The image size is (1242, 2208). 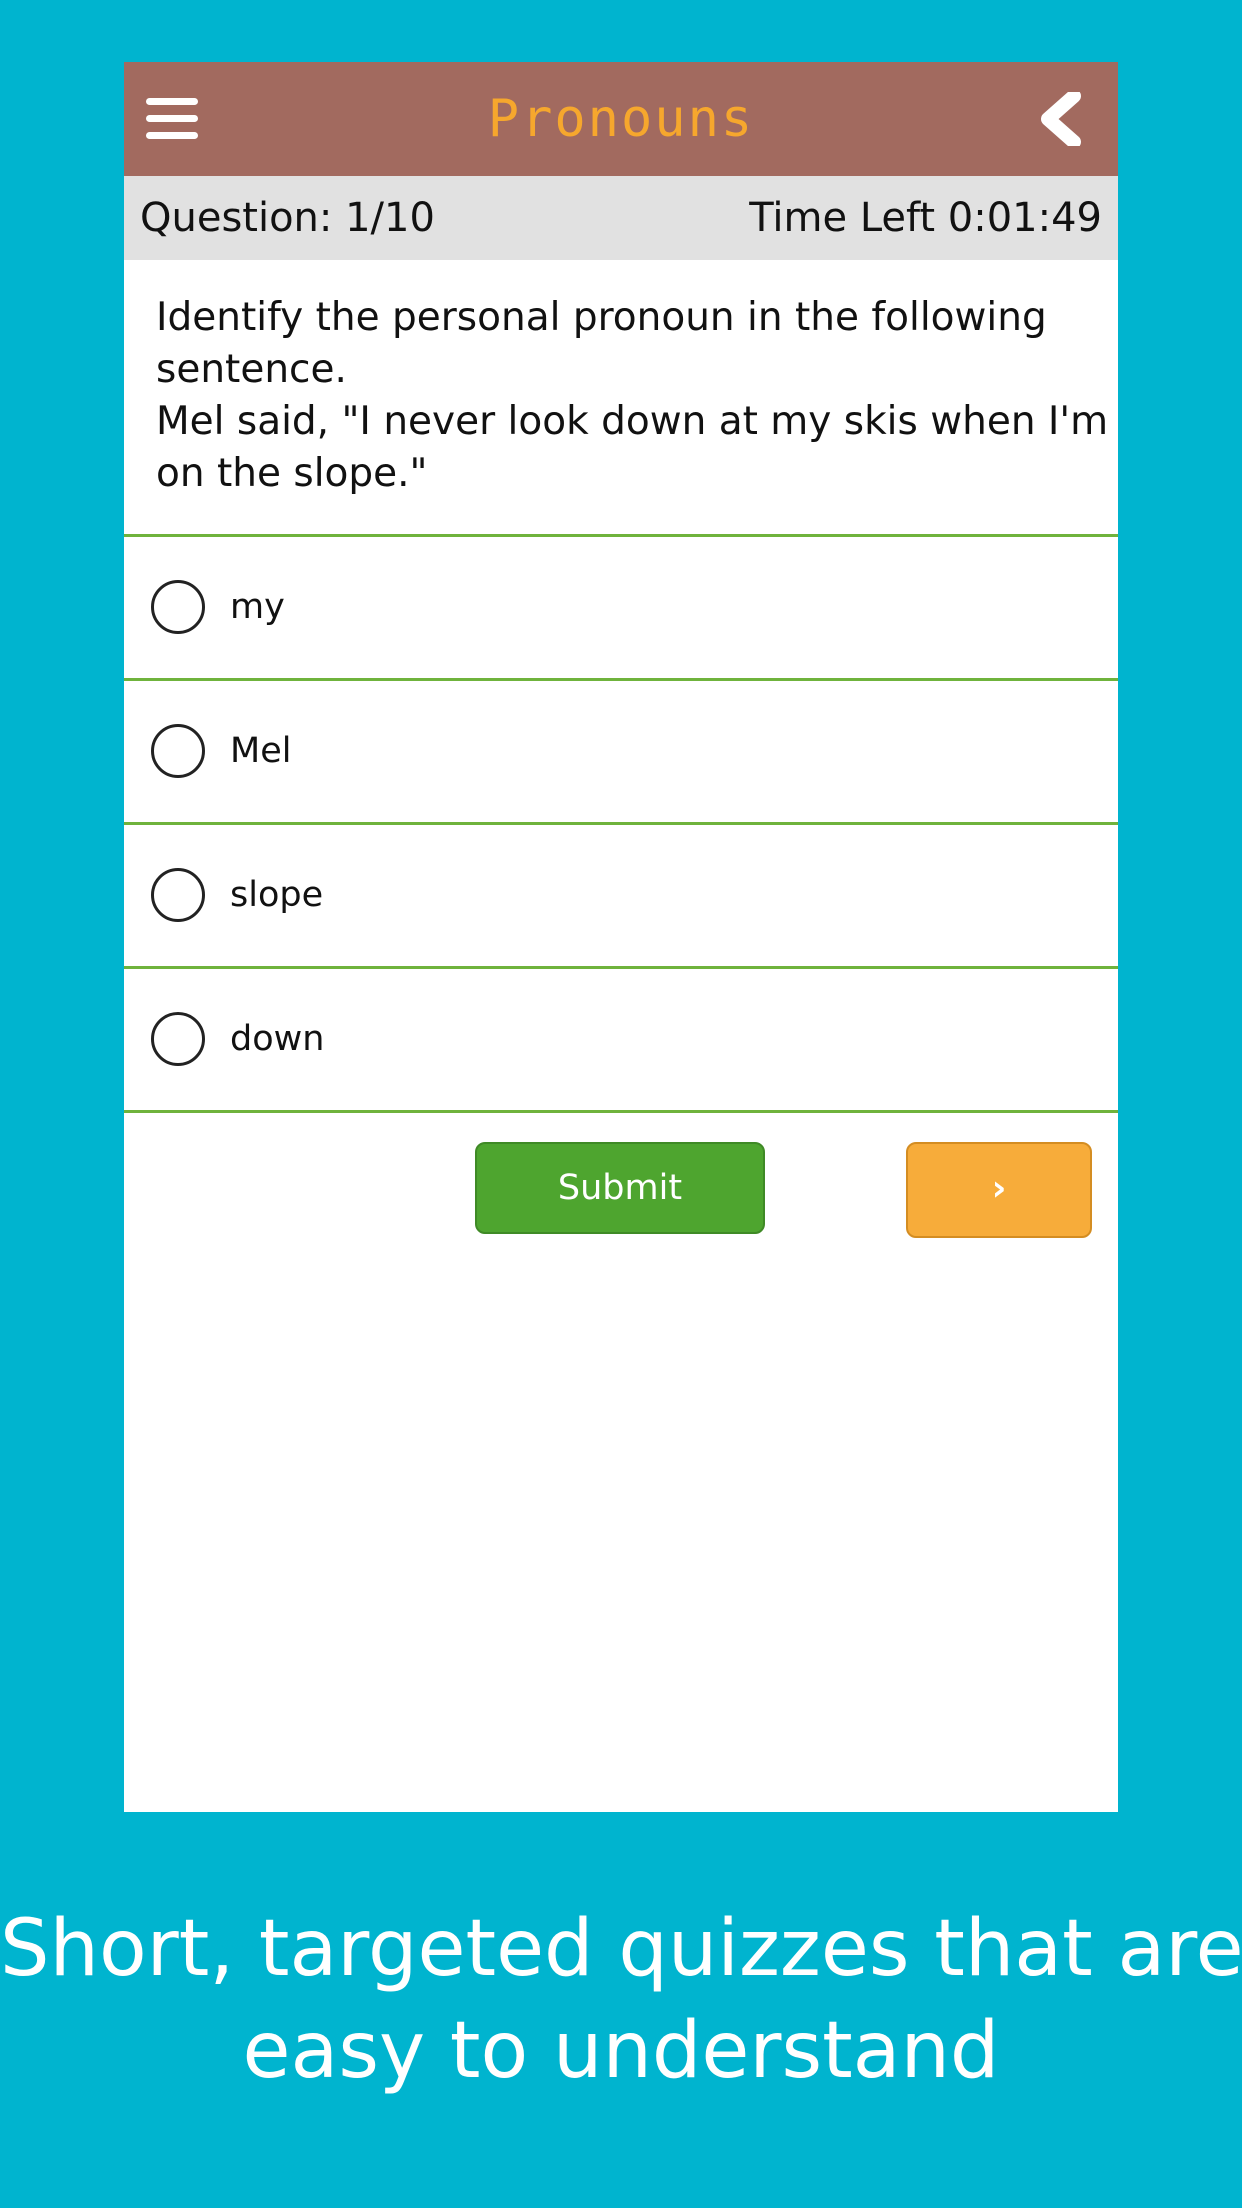 What do you see at coordinates (621, 2051) in the screenshot?
I see `tagline-line: easy to understand` at bounding box center [621, 2051].